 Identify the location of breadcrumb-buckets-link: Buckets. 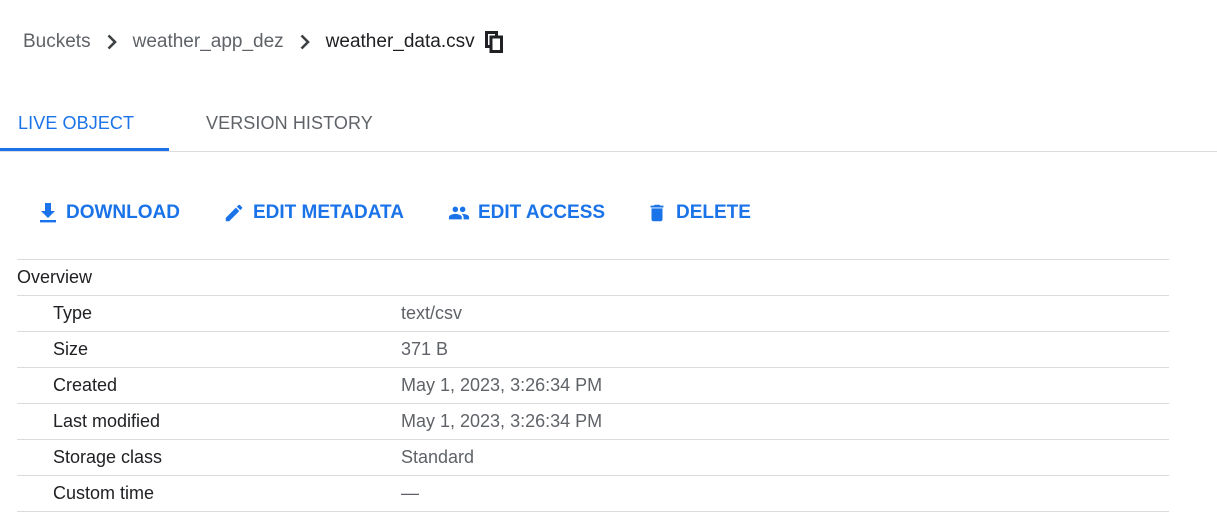
(57, 42).